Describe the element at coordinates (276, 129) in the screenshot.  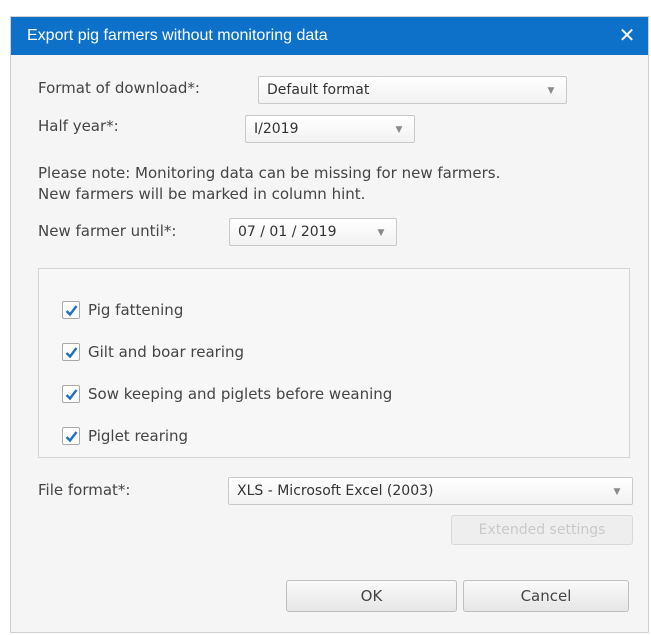
I see `half-year-value: I/2019` at that location.